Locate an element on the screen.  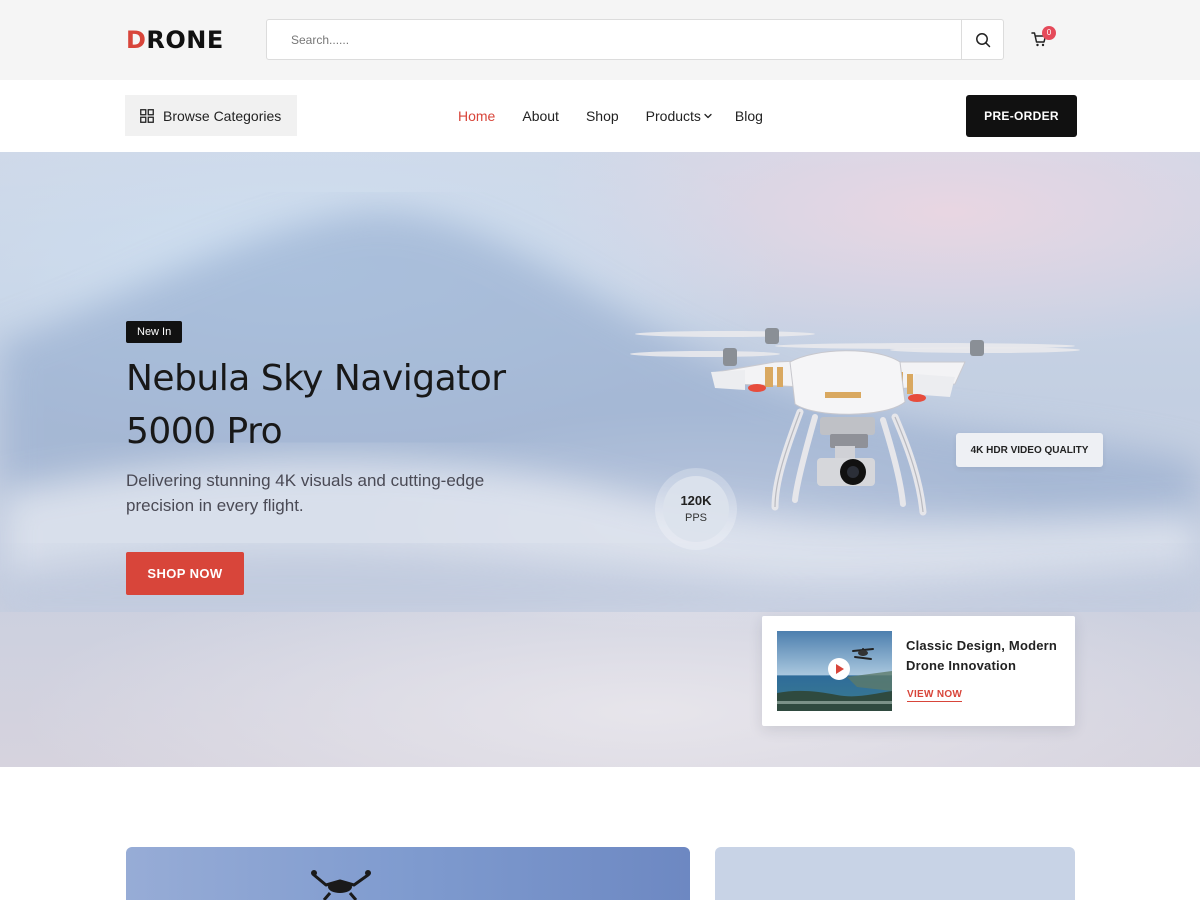
promo-title: Classic Design, Modern Drone Innovation is located at coordinates (982, 655).